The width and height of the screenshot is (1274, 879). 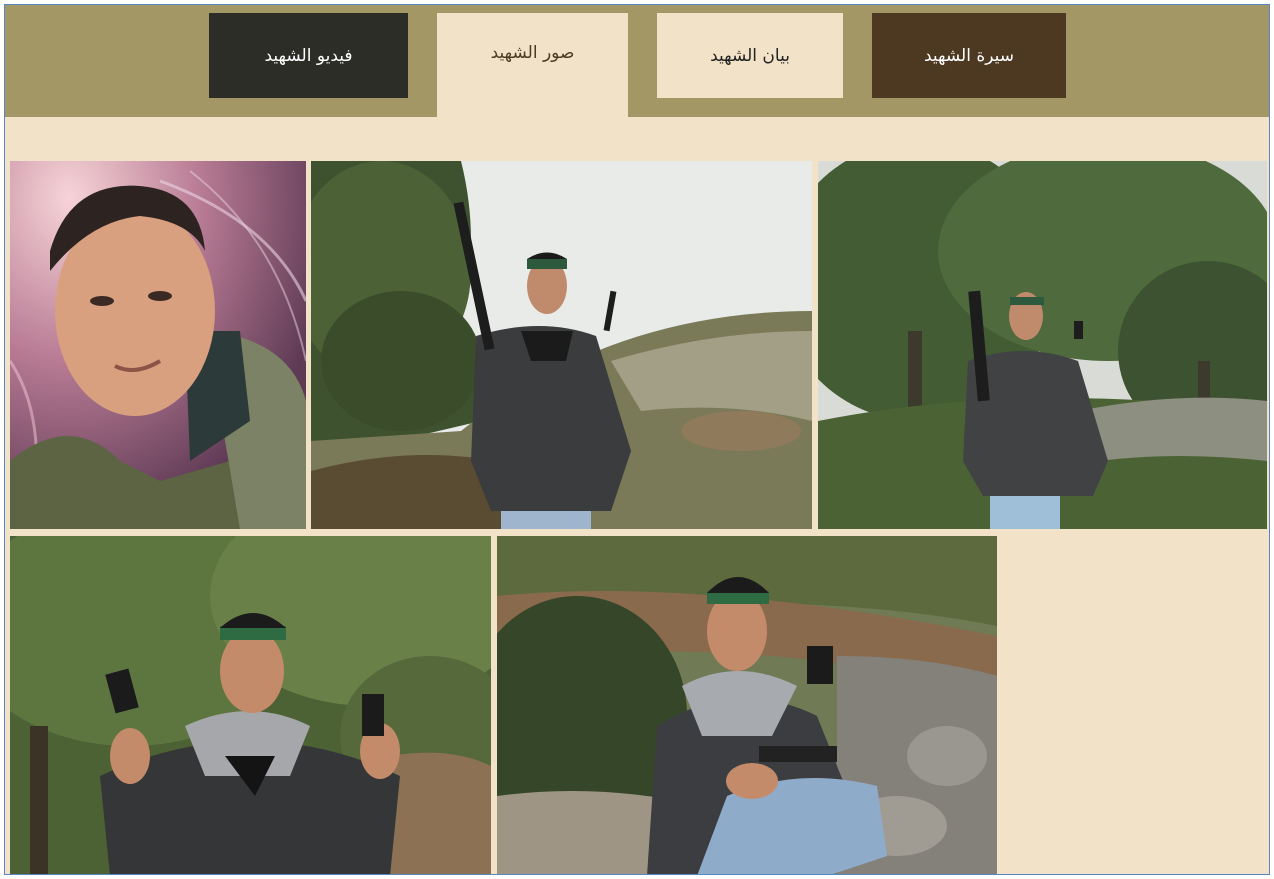 I want to click on portrait-image, so click(x=158, y=345).